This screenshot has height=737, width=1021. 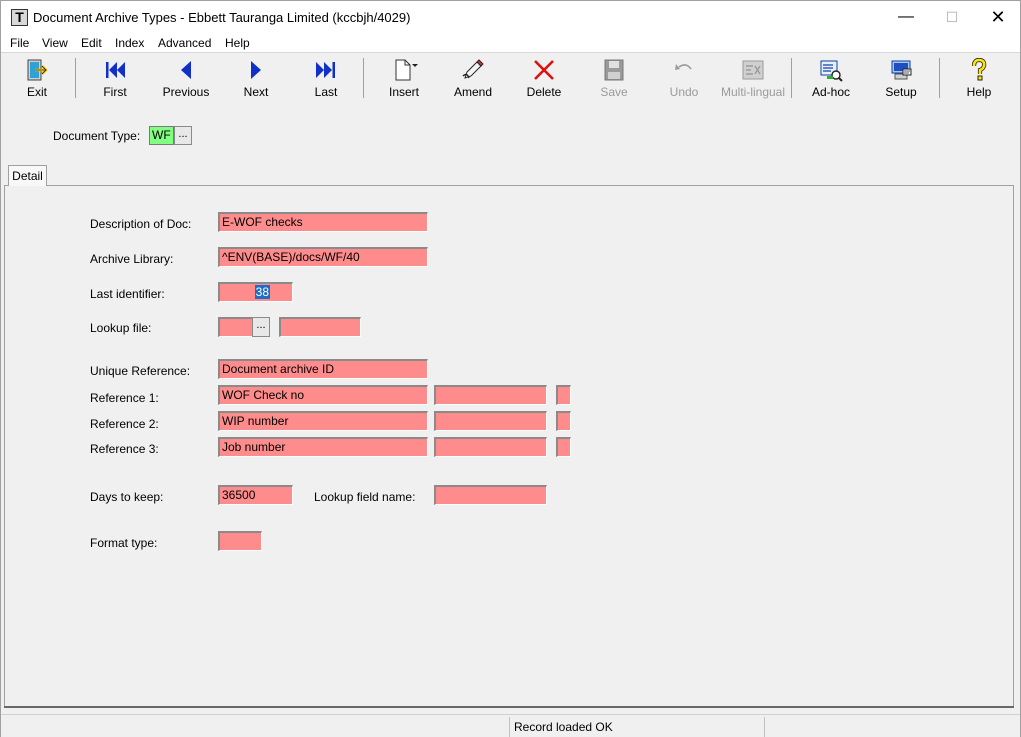 What do you see at coordinates (161, 135) in the screenshot?
I see `document-type-field: WF` at bounding box center [161, 135].